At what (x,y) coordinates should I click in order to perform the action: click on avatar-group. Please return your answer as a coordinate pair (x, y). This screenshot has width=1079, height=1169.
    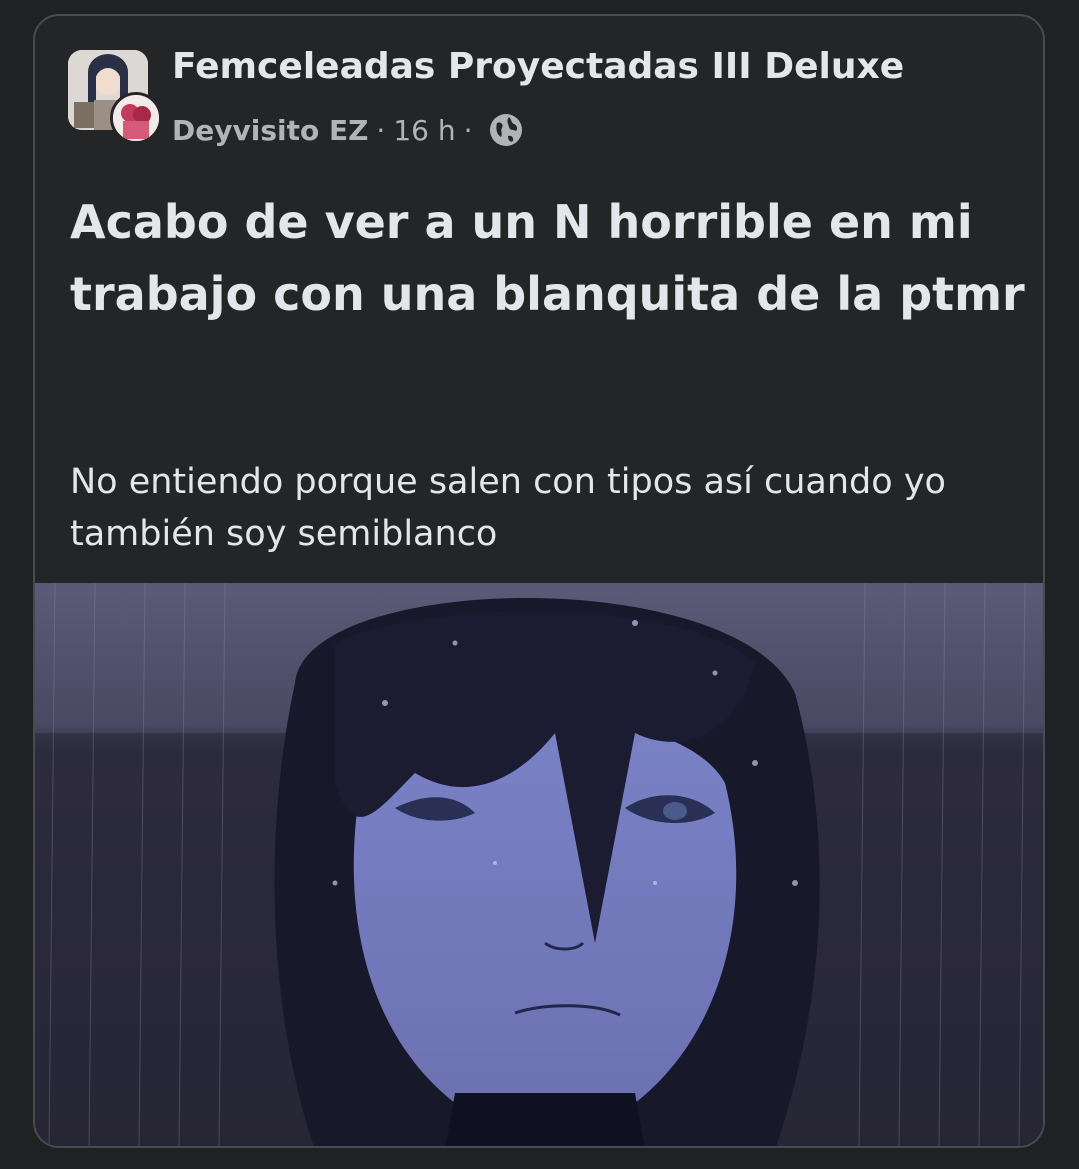
    Looking at the image, I should click on (115, 100).